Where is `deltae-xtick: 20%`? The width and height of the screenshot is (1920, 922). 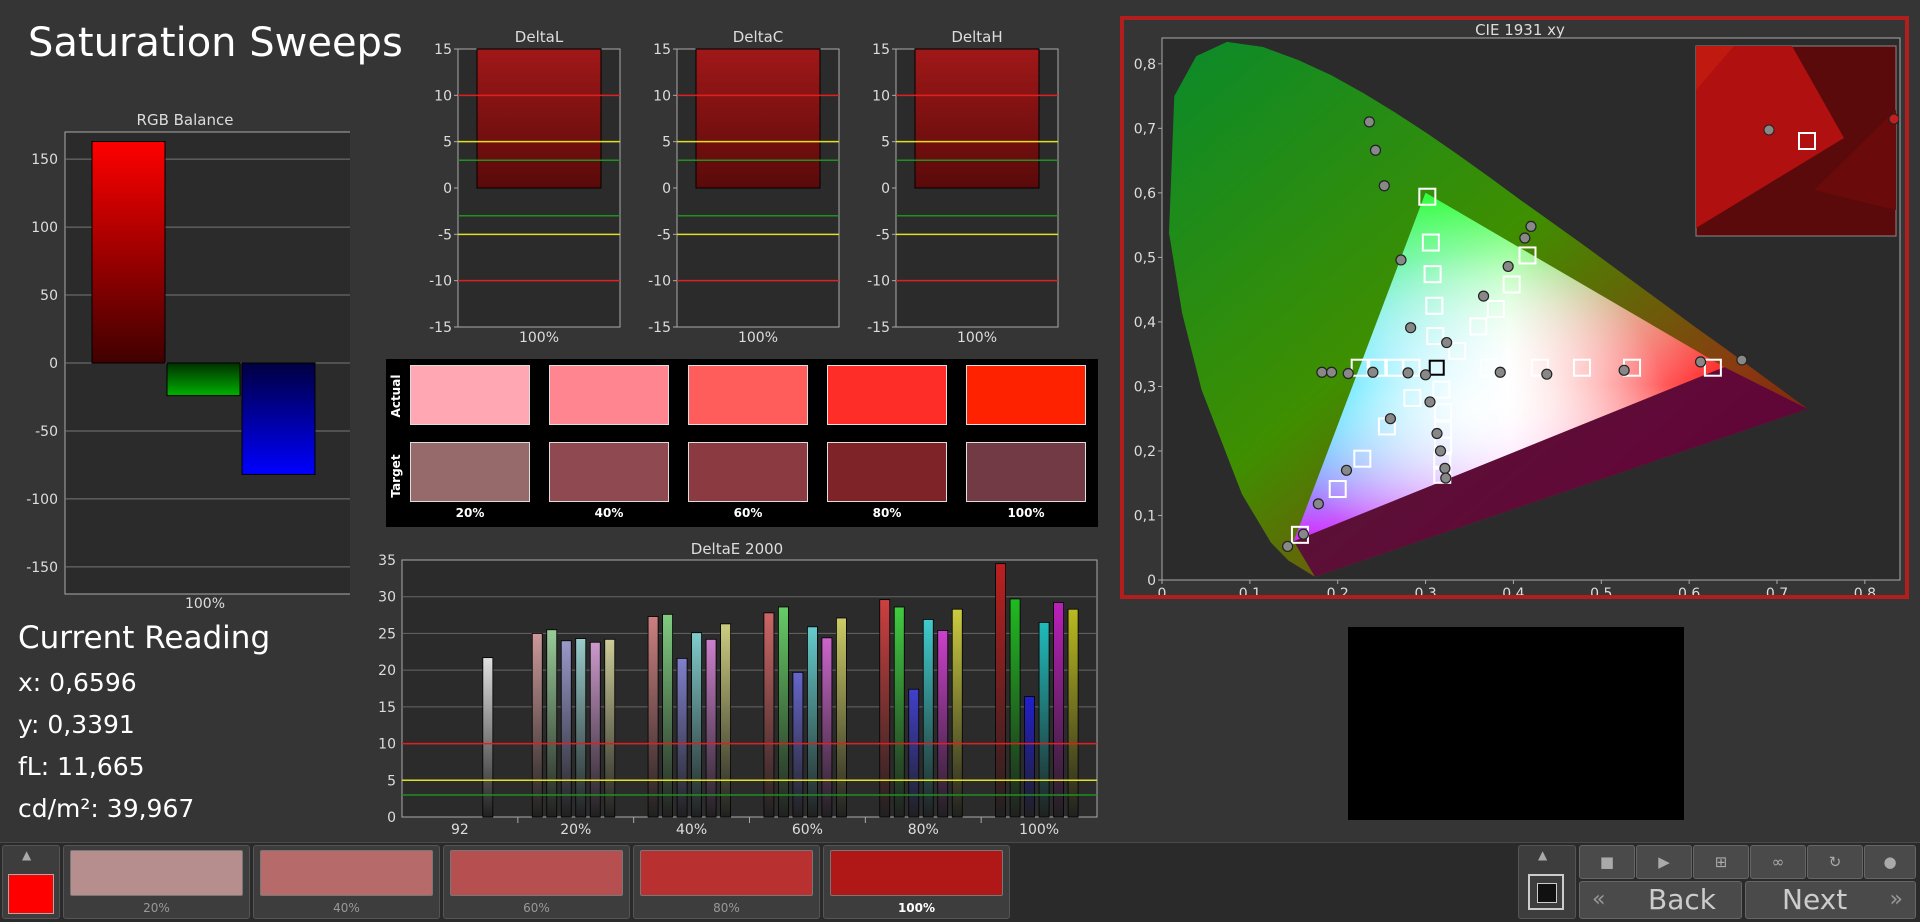
deltae-xtick: 20% is located at coordinates (575, 830).